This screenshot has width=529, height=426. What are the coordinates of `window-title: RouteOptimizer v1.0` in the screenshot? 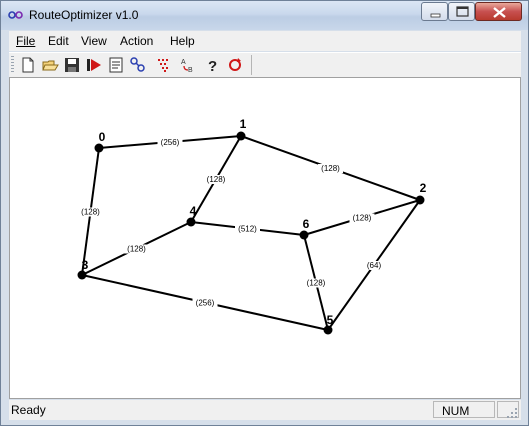 It's located at (84, 15).